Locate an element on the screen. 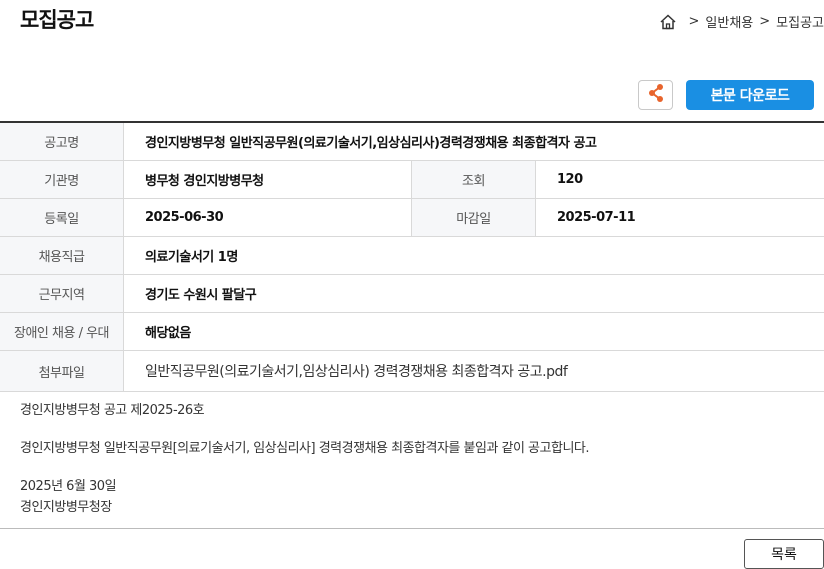 The image size is (824, 569). list-button: 목록 is located at coordinates (784, 554).